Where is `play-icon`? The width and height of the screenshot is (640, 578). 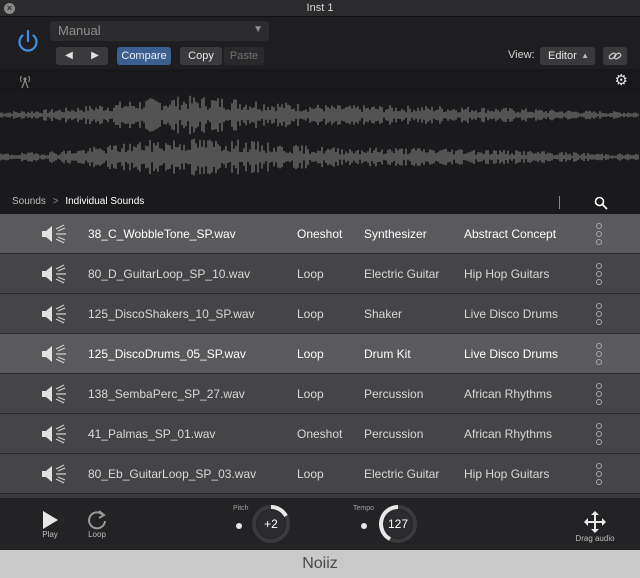 play-icon is located at coordinates (50, 520).